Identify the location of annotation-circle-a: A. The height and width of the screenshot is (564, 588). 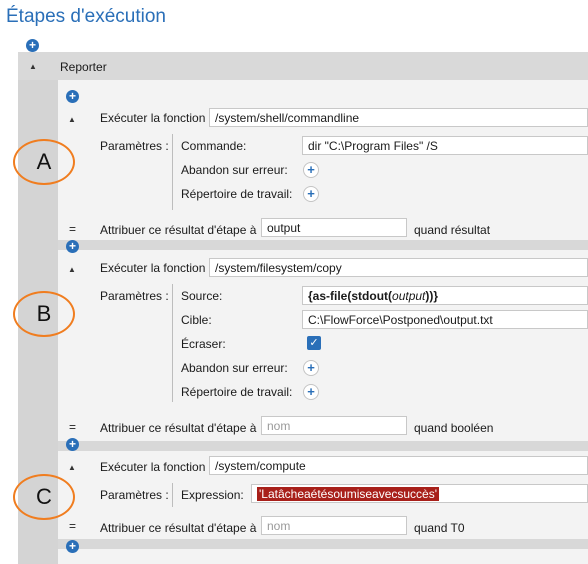
(44, 162).